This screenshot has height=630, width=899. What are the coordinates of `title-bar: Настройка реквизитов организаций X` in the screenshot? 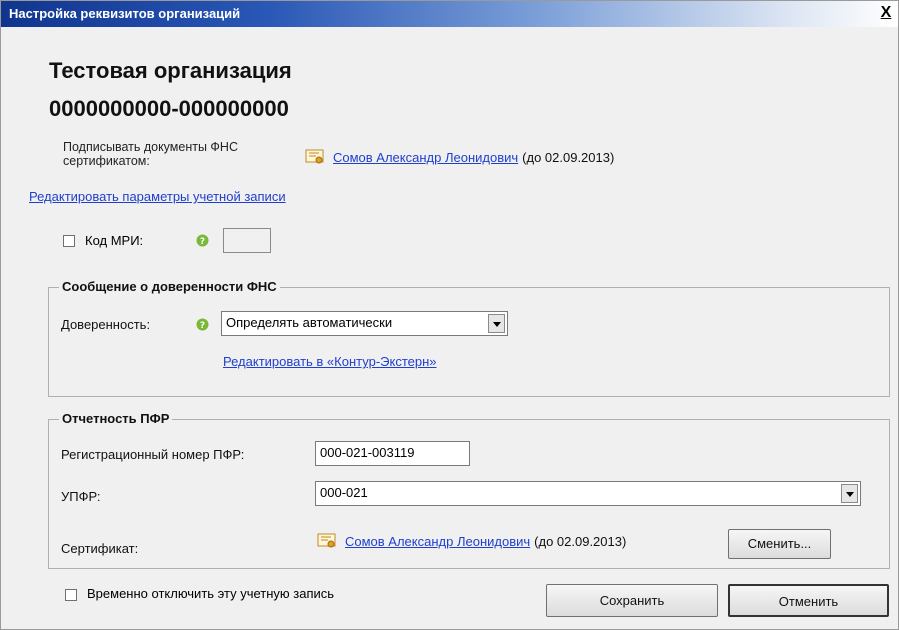 It's located at (449, 14).